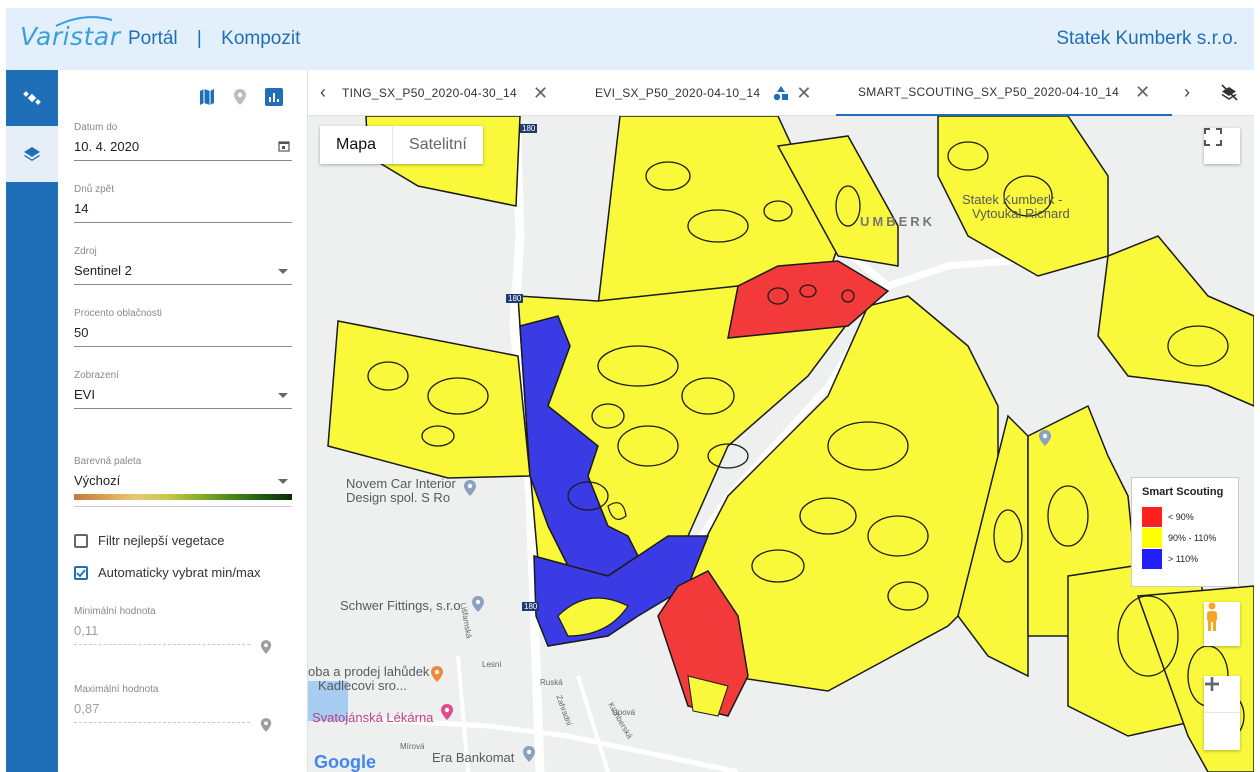 This screenshot has height=772, width=1260. What do you see at coordinates (678, 93) in the screenshot?
I see `tab-label: EVI_SX_P50_2020-04-10_14` at bounding box center [678, 93].